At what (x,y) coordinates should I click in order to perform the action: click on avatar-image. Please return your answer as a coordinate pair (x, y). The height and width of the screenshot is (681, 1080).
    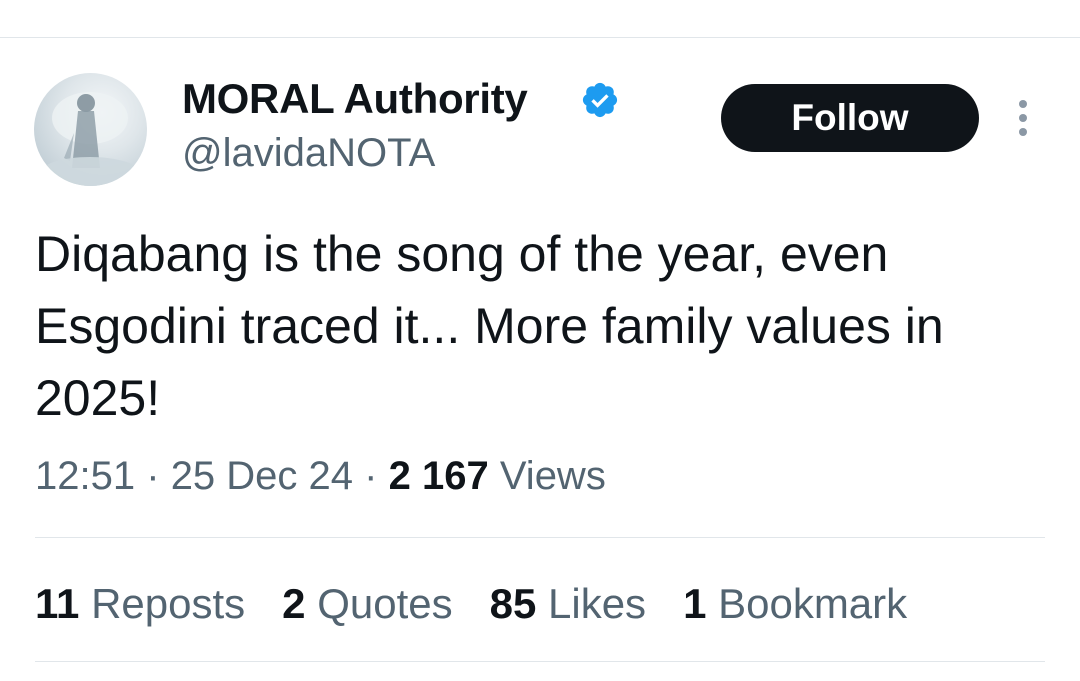
    Looking at the image, I should click on (90, 139).